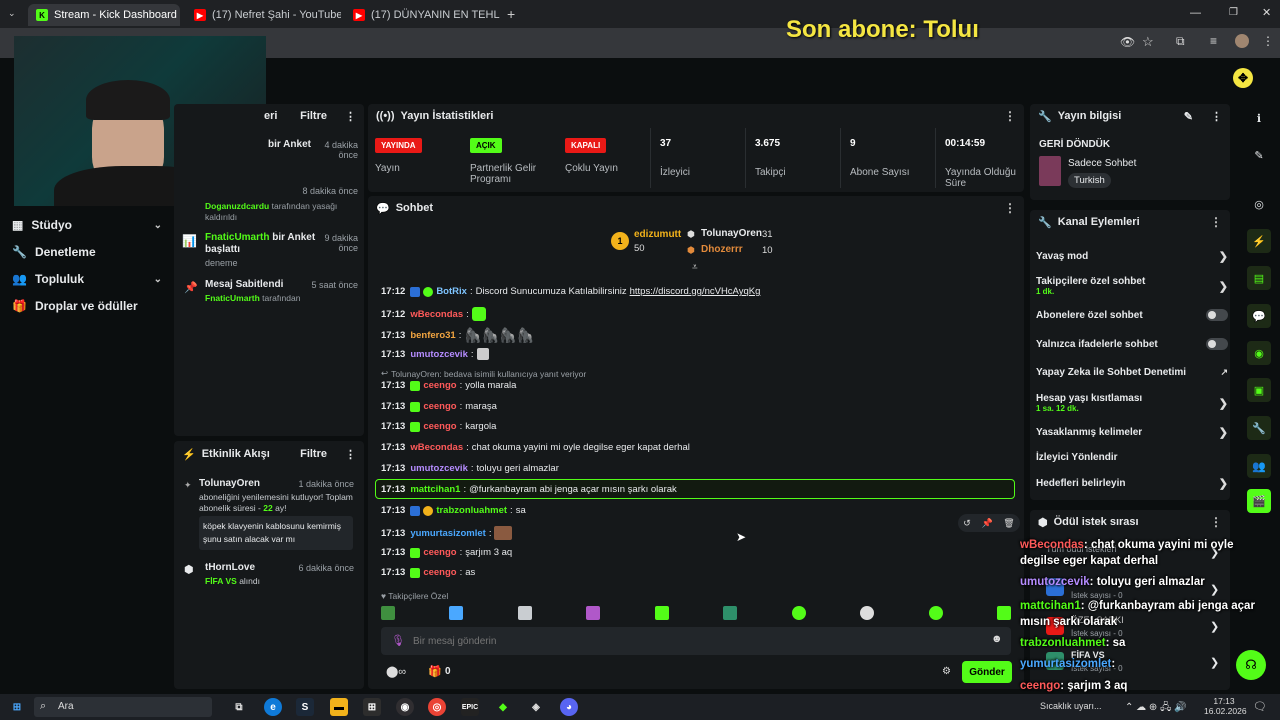 The width and height of the screenshot is (1280, 720). I want to click on record-icon: ◎, so click(1259, 204).